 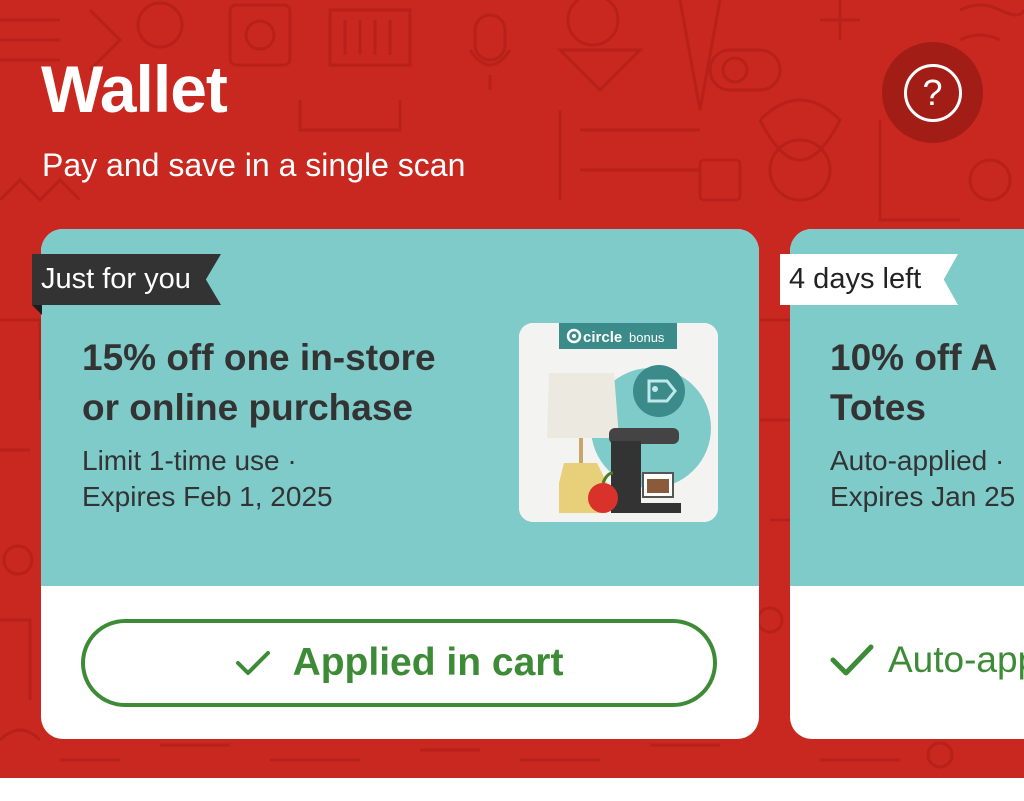 I want to click on page-subtitle: Pay and save in a single scan, so click(x=254, y=165).